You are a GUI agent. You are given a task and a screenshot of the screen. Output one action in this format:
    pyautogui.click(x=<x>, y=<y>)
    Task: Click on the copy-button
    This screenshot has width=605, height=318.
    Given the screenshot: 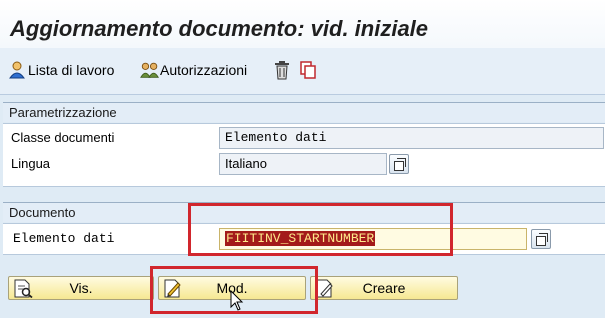 What is the action you would take?
    pyautogui.click(x=308, y=70)
    